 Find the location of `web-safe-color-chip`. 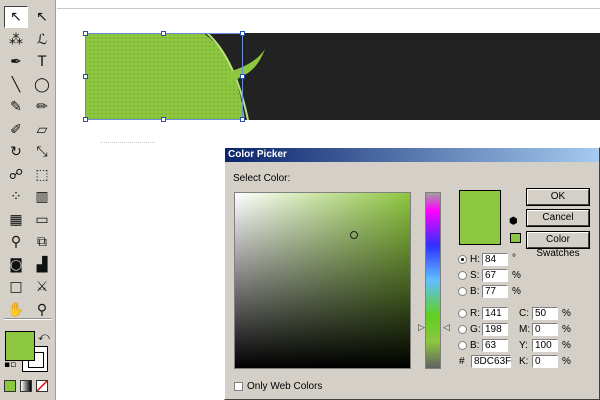

web-safe-color-chip is located at coordinates (515, 238).